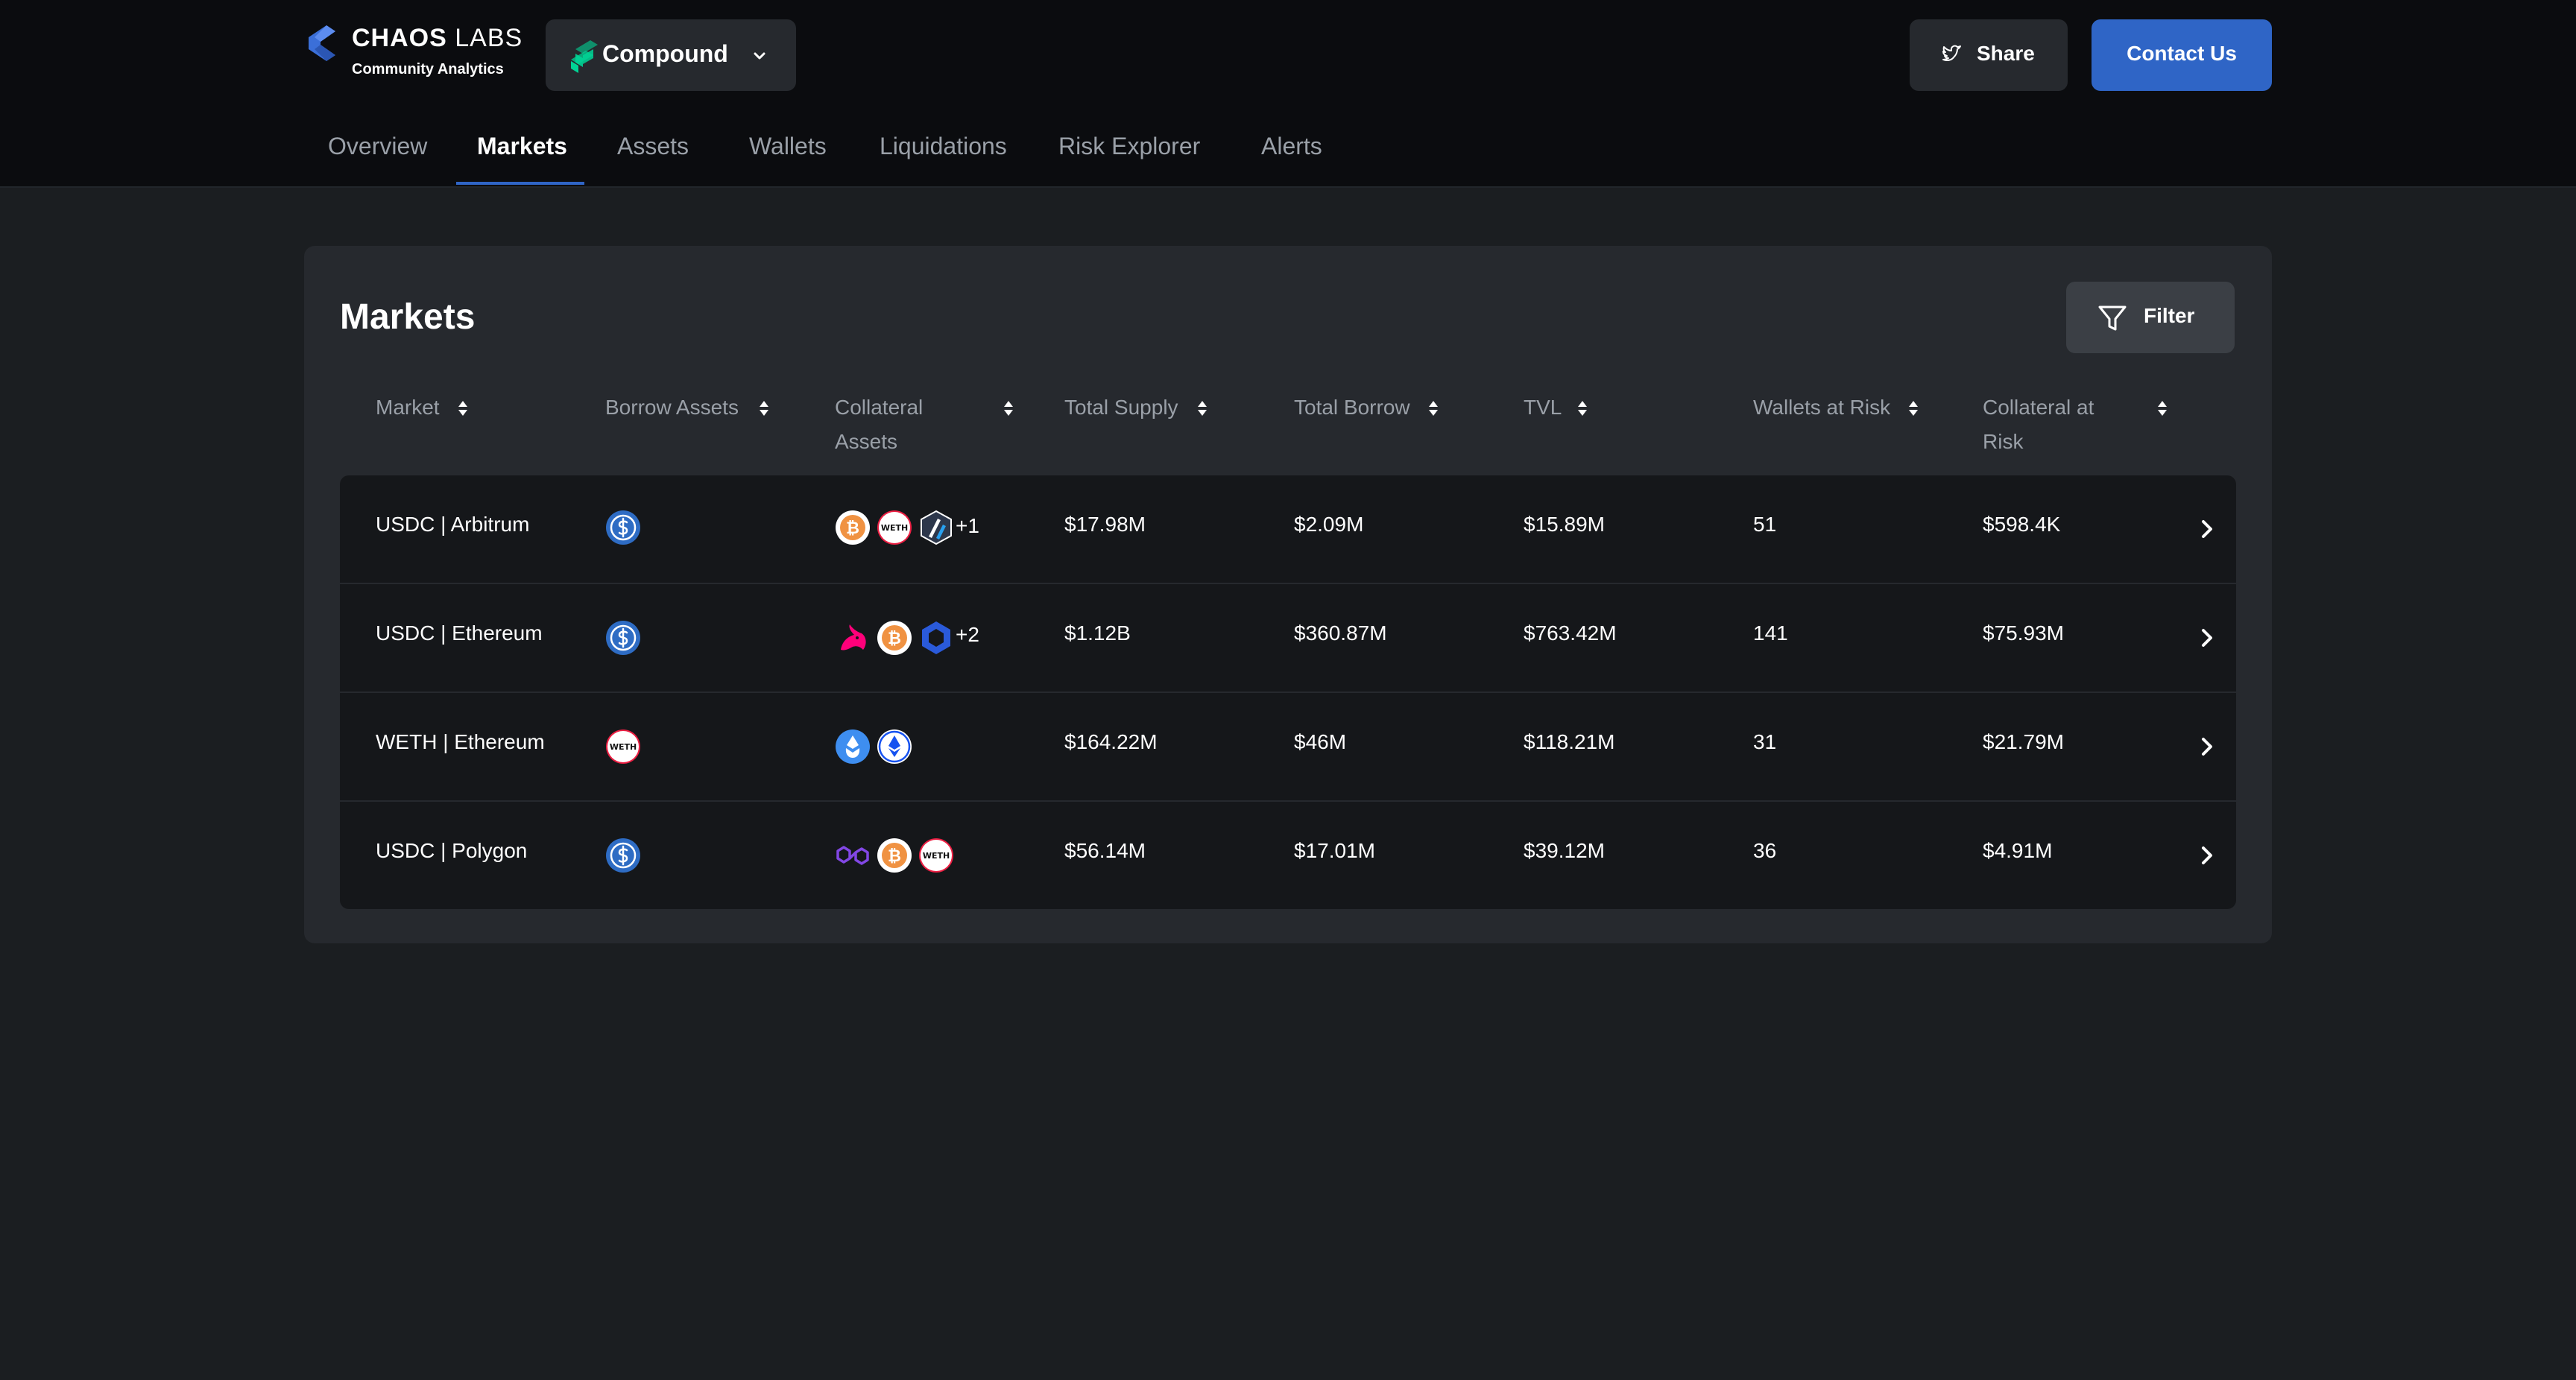 The image size is (2576, 1380). I want to click on total-supply-value: $164.22M, so click(1111, 742).